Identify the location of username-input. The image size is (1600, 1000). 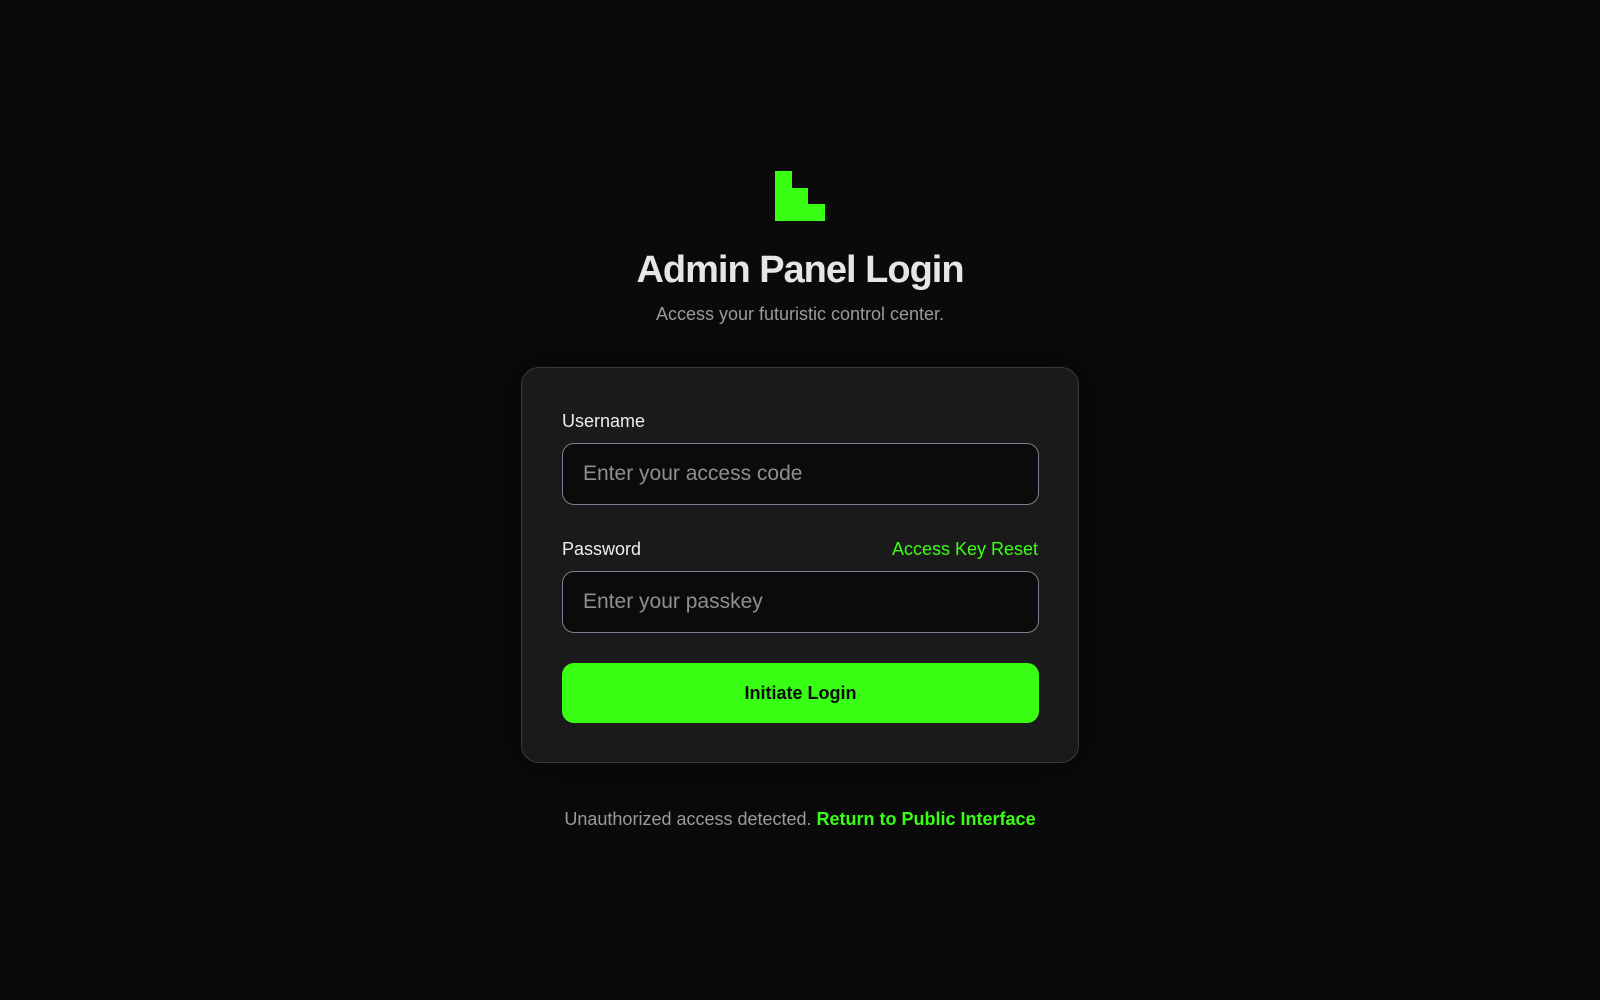
(800, 474).